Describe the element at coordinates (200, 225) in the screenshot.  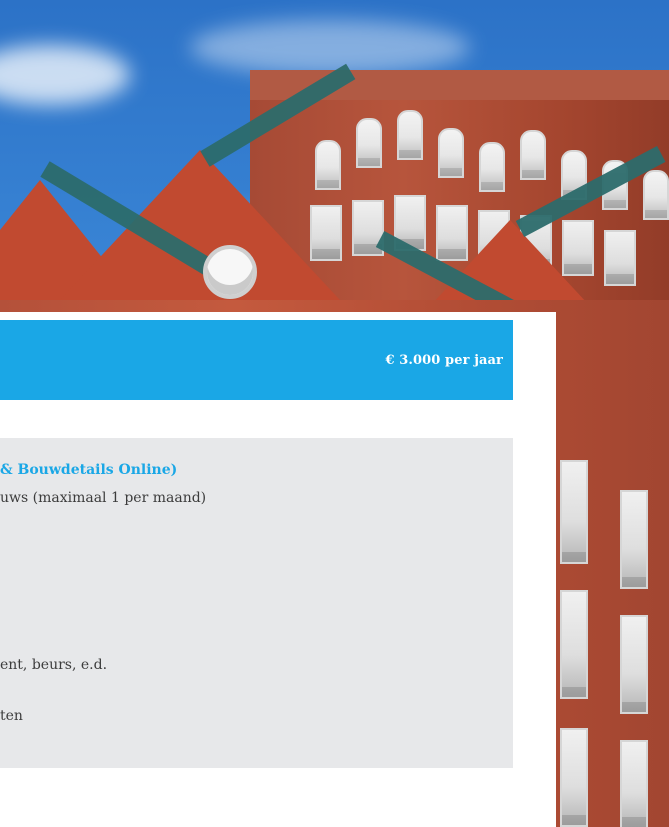
I see `gable-roof` at that location.